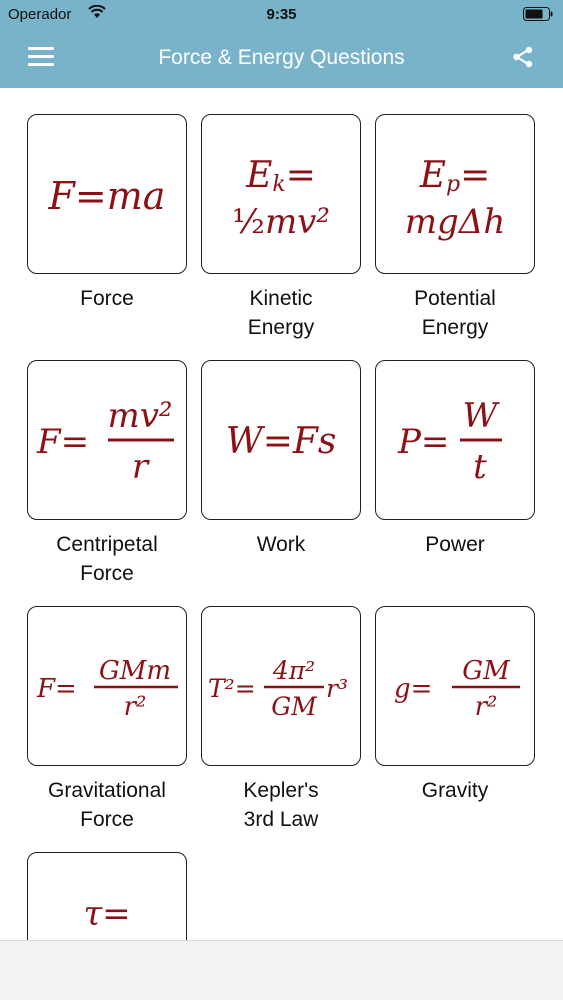  I want to click on formula-label: Power, so click(455, 544).